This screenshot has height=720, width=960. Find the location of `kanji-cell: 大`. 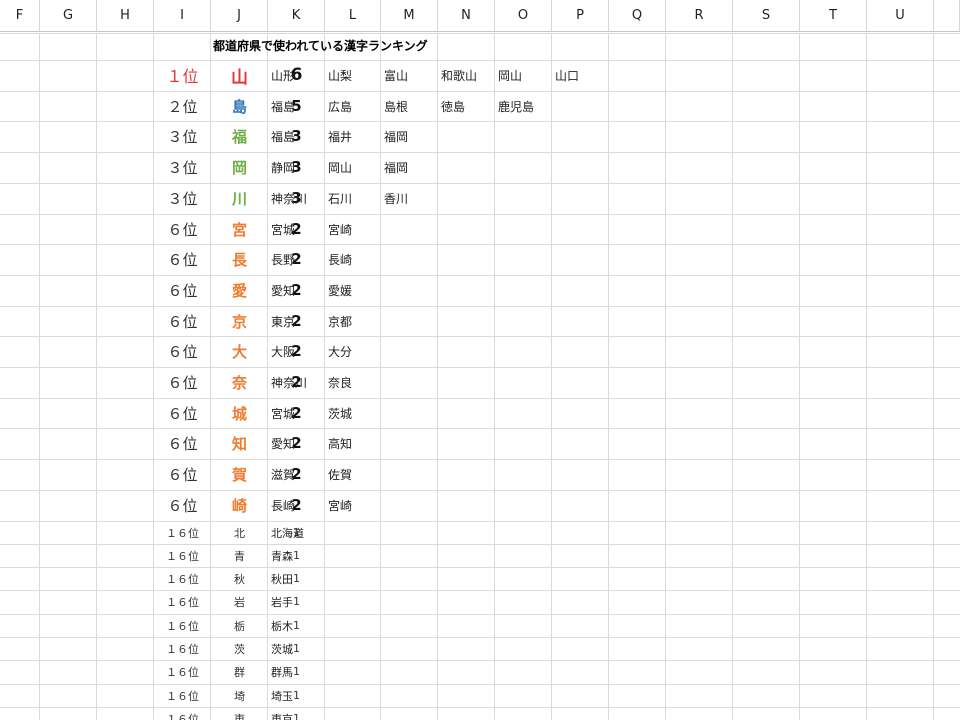

kanji-cell: 大 is located at coordinates (239, 351).